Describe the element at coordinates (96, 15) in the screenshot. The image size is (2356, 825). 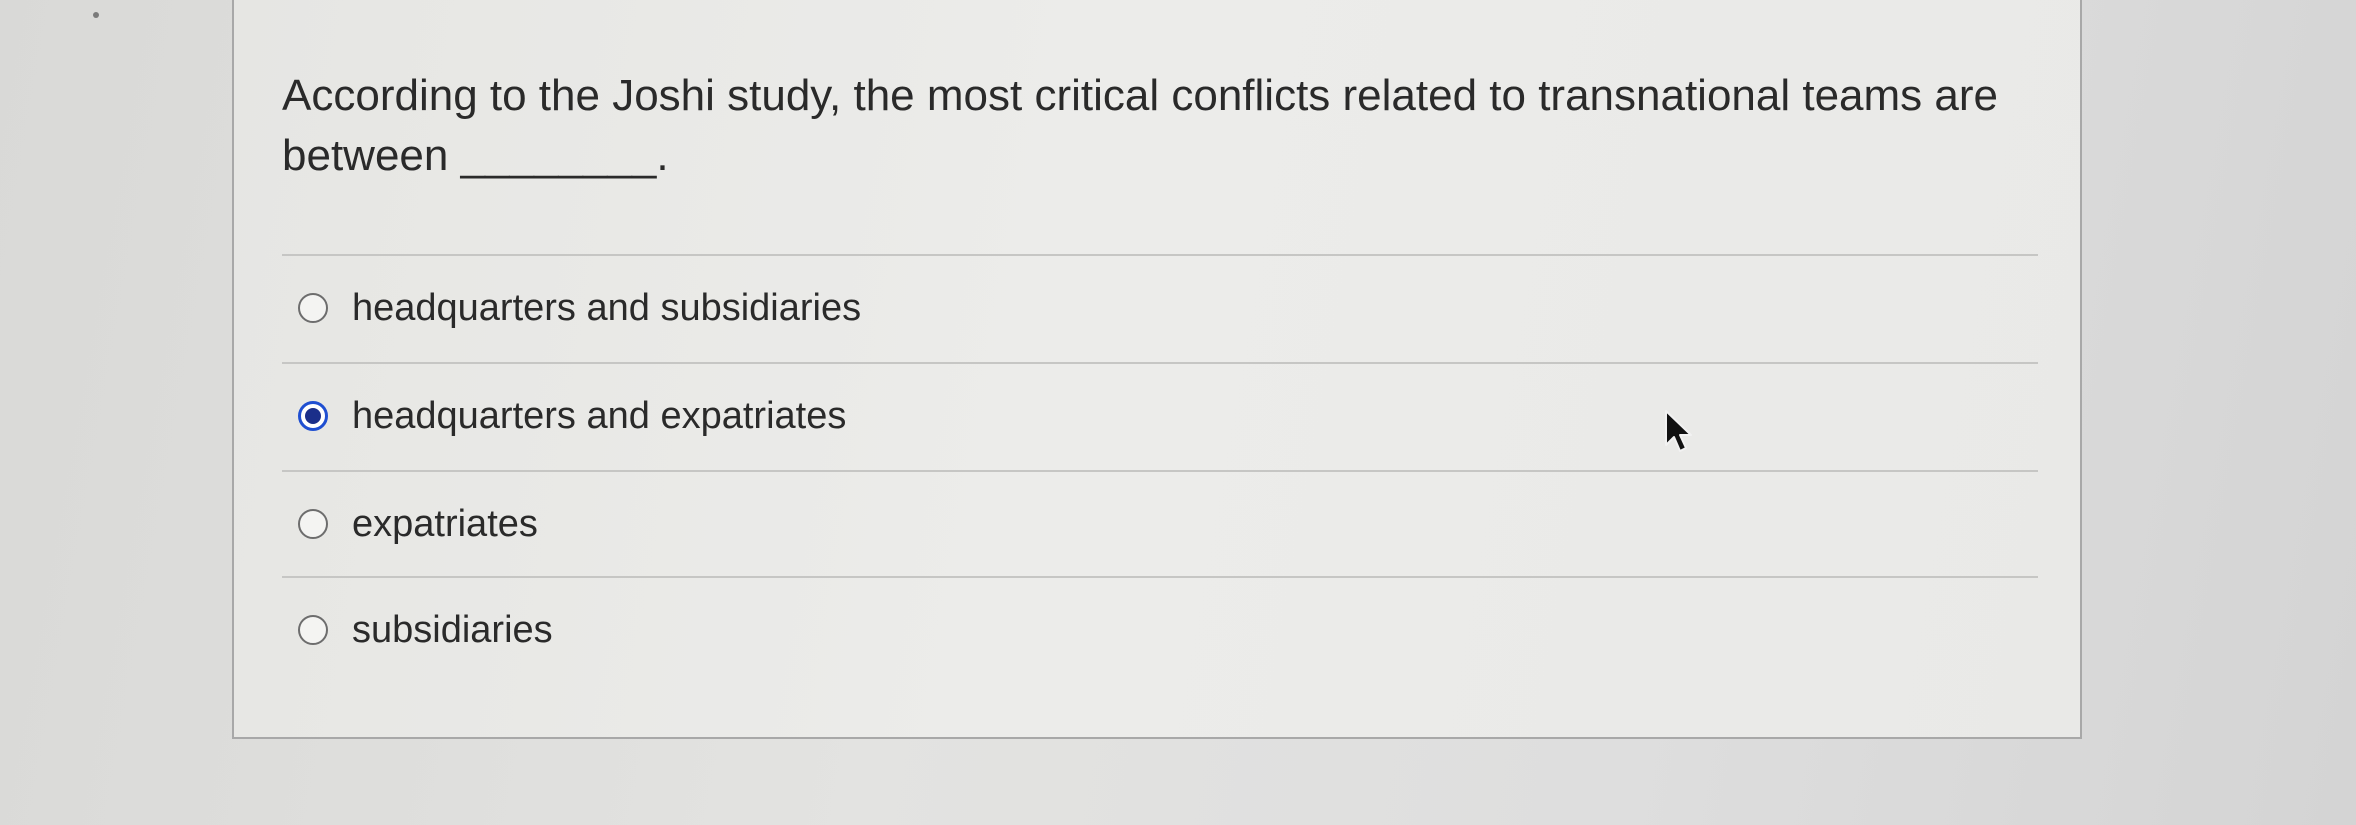
I see `decorative-dot` at that location.